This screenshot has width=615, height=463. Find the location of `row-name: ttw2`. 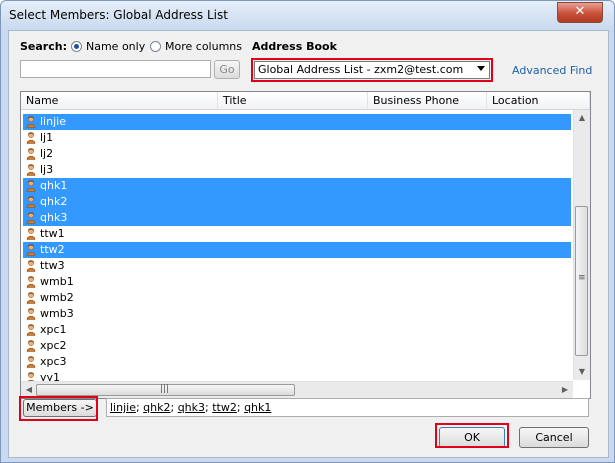

row-name: ttw2 is located at coordinates (52, 249).